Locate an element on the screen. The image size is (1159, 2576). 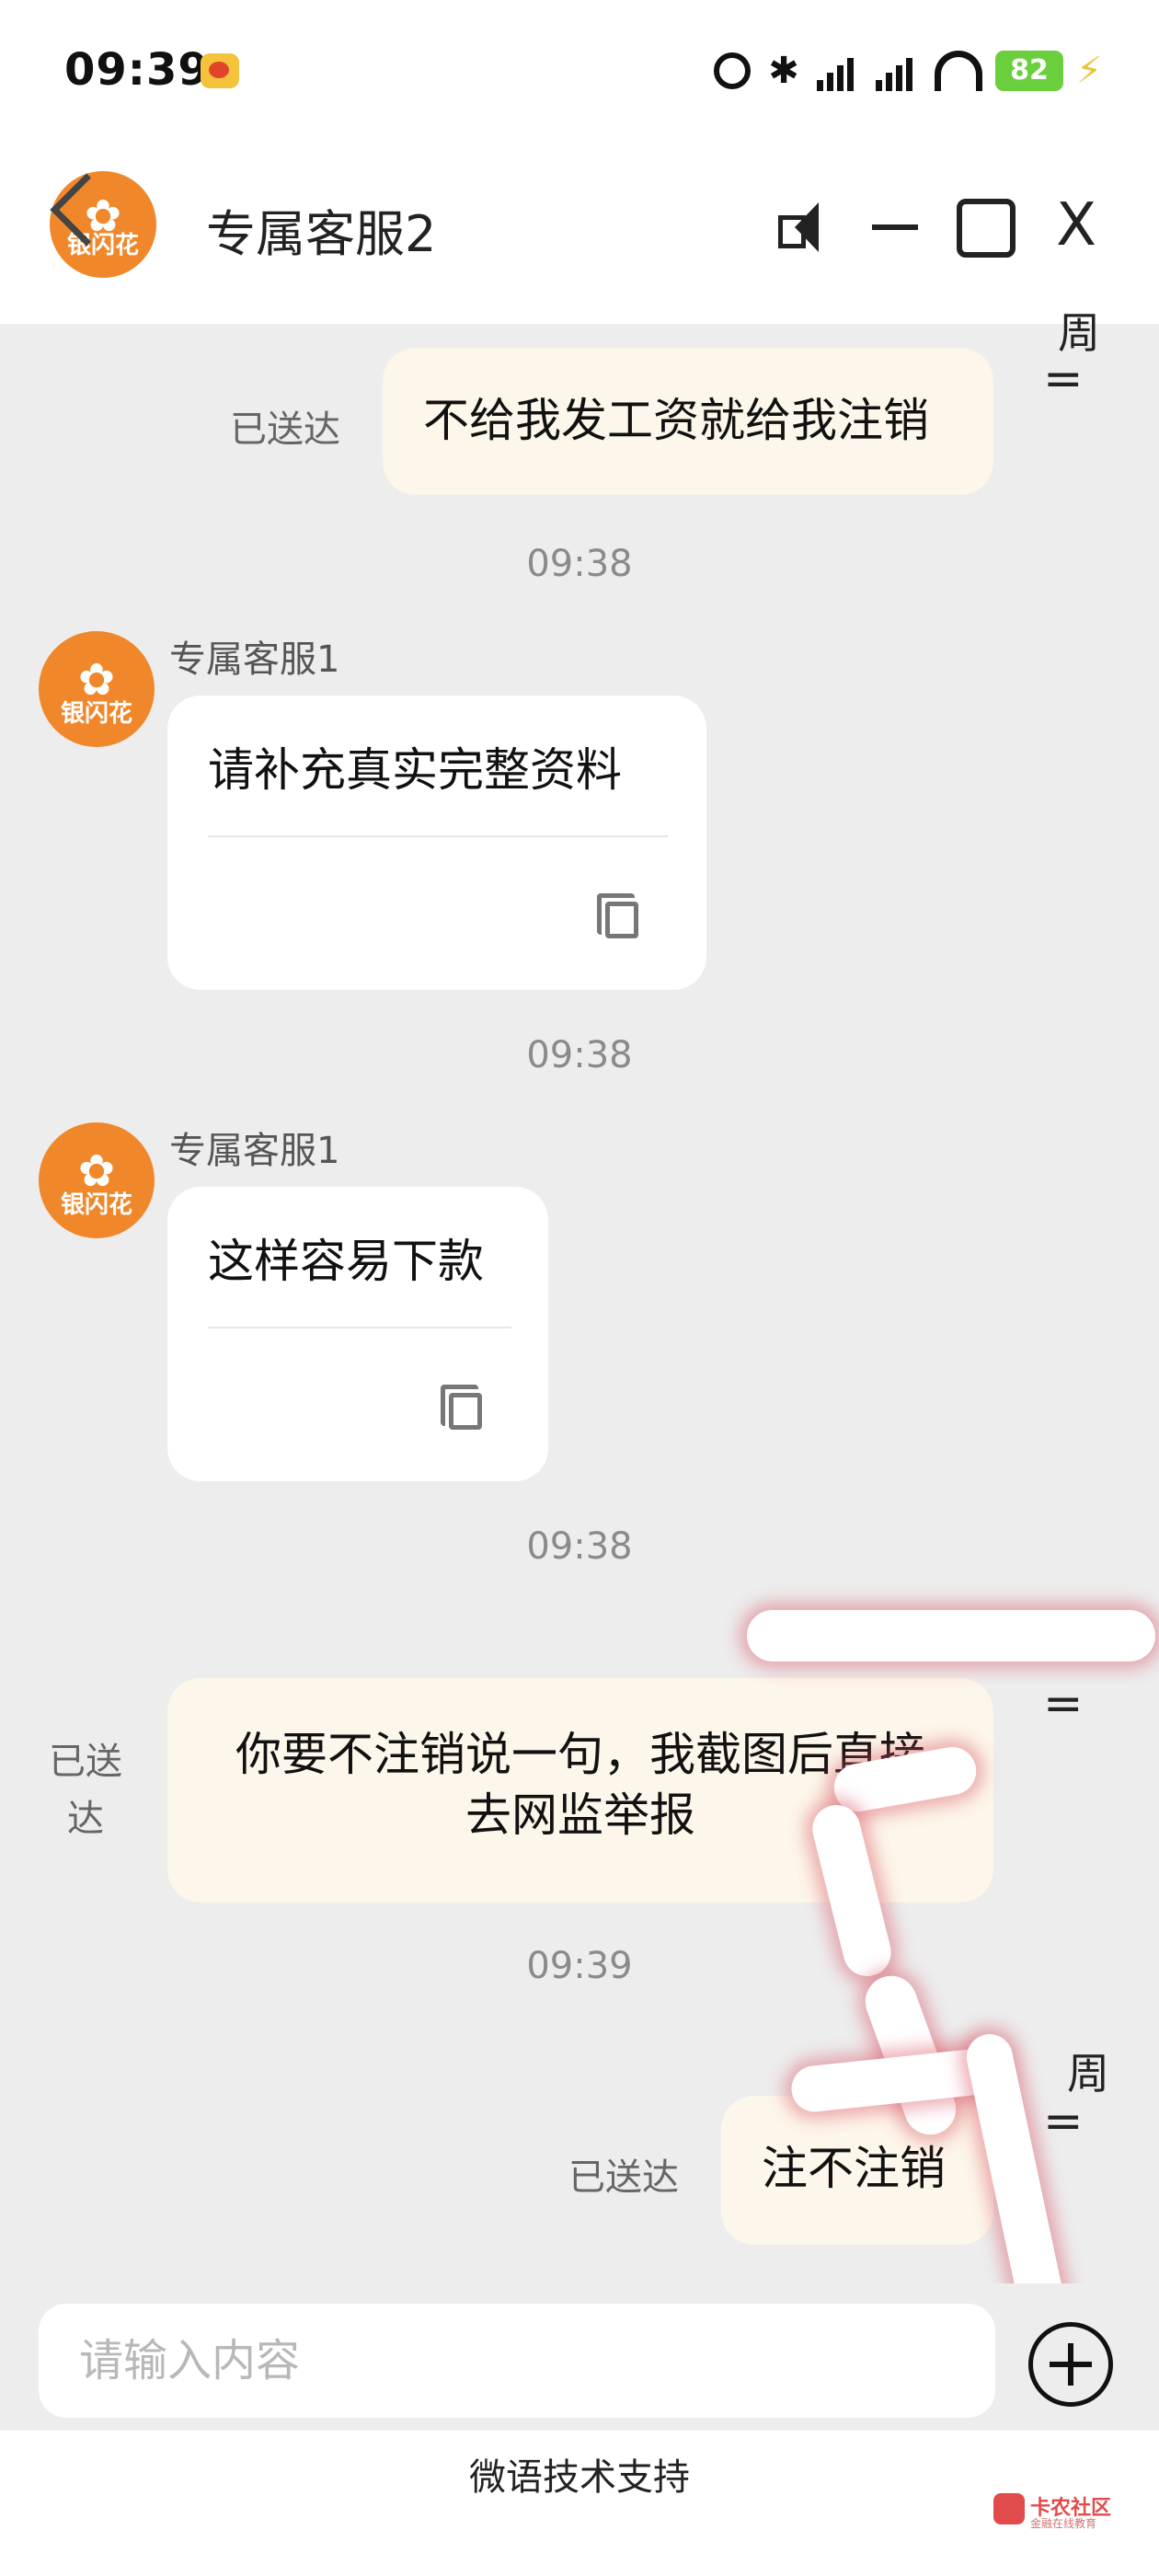
wifi-icon is located at coordinates (958, 71).